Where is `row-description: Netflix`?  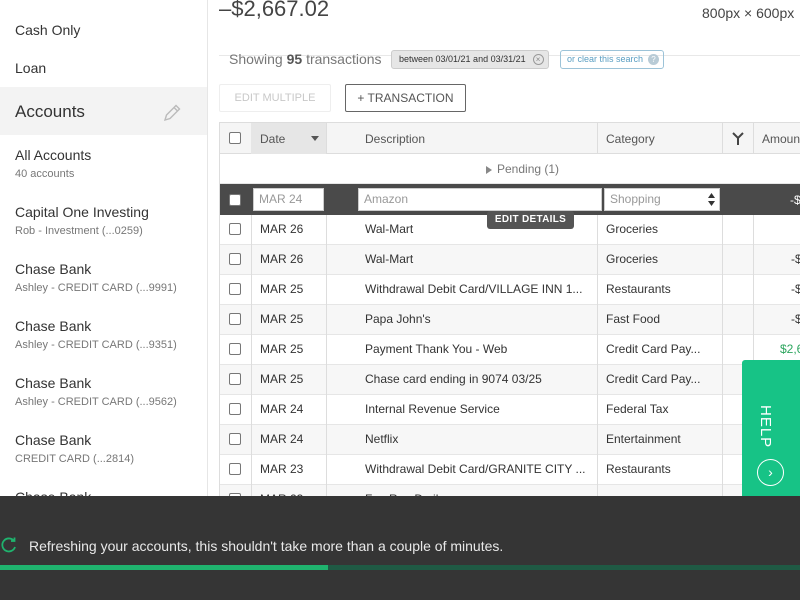
row-description: Netflix is located at coordinates (382, 439).